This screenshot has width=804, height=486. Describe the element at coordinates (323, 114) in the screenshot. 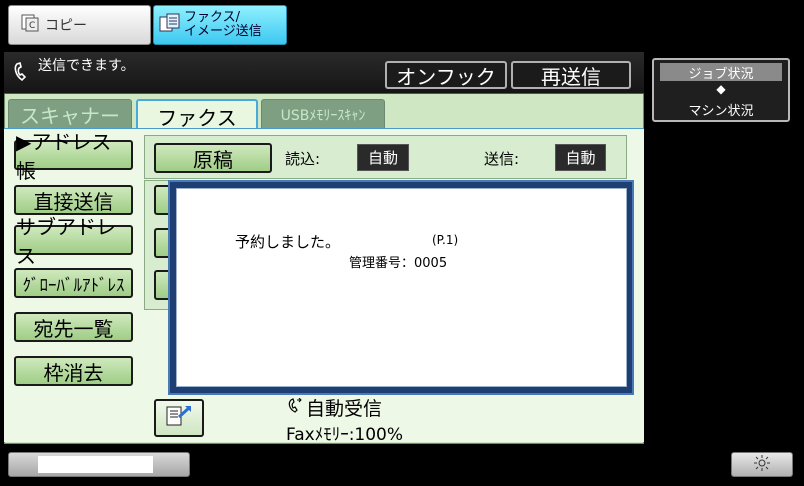

I see `tab-usb-memory-scan: USBﾒﾓﾘｰｽｷｬﾝ` at that location.